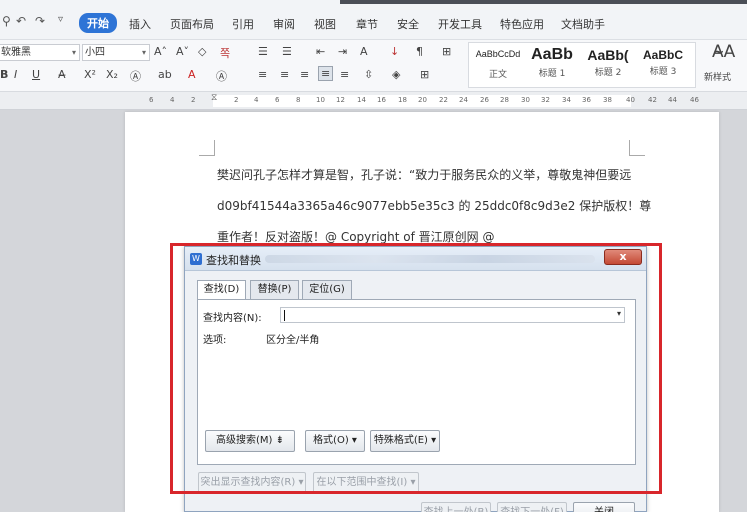 The width and height of the screenshot is (747, 512). I want to click on ruler-tick: 38, so click(607, 100).